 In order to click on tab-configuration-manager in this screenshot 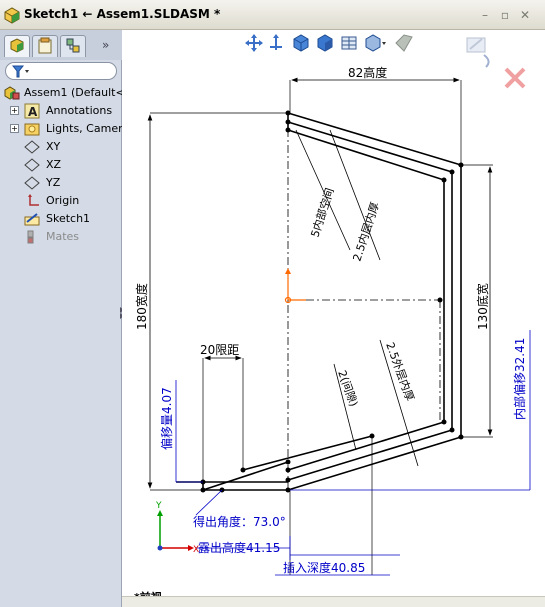, I will do `click(73, 46)`.